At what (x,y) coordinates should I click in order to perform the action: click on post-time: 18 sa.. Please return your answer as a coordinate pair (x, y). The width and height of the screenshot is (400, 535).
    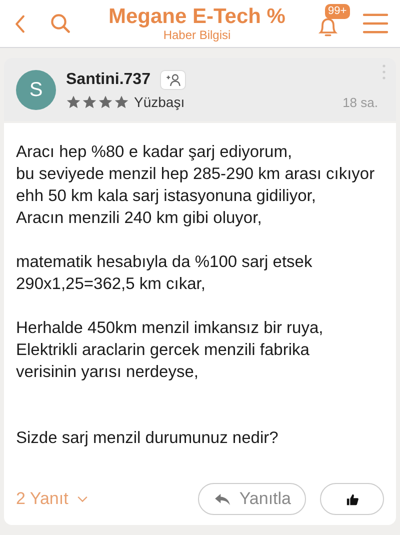
    Looking at the image, I should click on (360, 102).